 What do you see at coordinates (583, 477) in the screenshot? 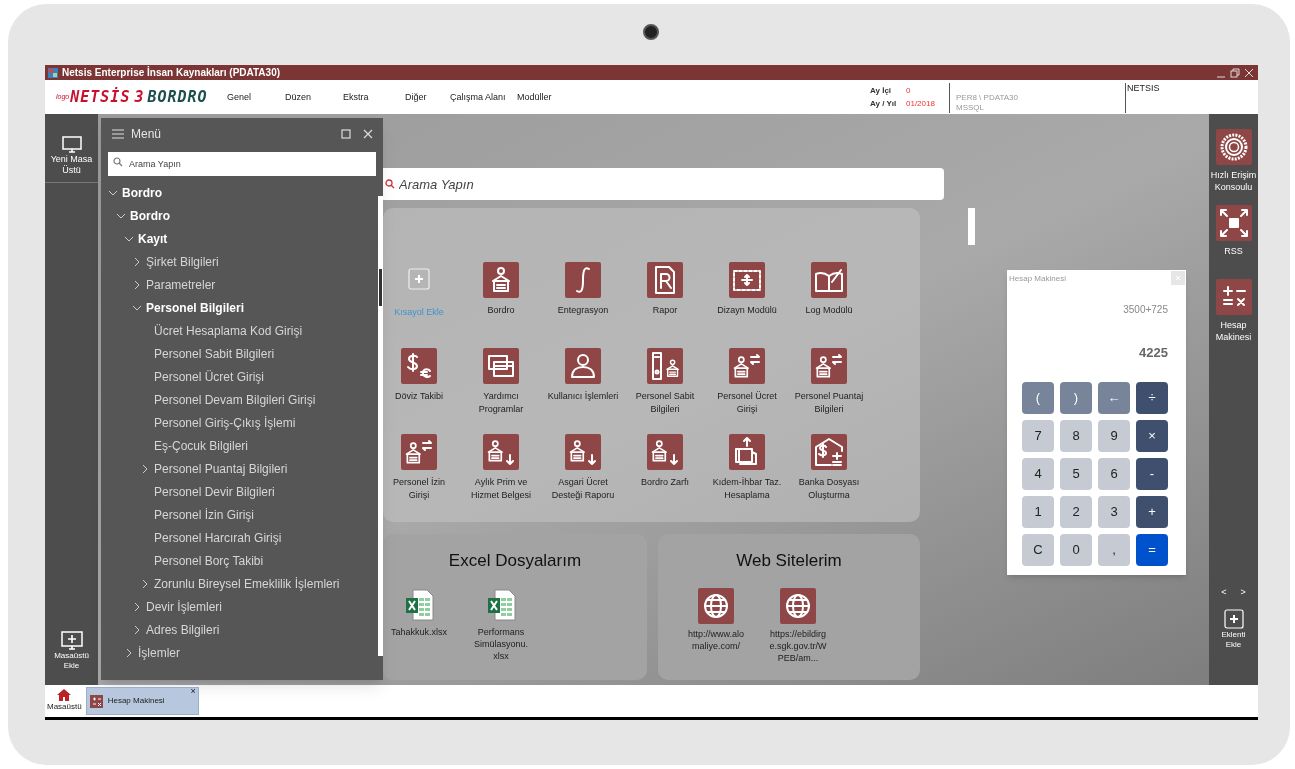
I see `module-shortcut: Asgari Ücret Desteği Raporu` at bounding box center [583, 477].